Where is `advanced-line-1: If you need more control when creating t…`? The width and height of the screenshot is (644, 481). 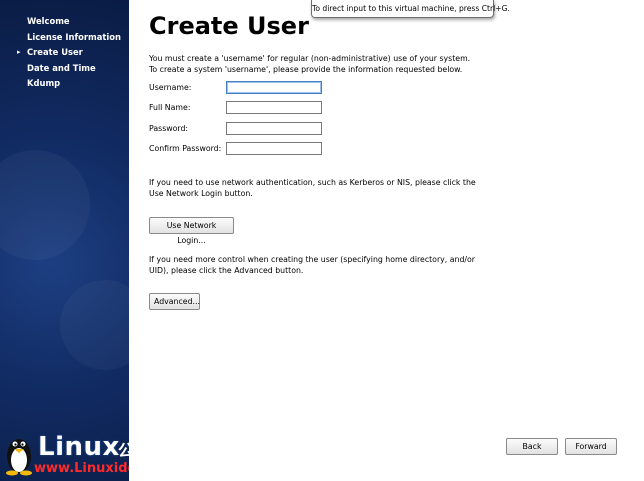
advanced-line-1: If you need more control when creating t… is located at coordinates (312, 259).